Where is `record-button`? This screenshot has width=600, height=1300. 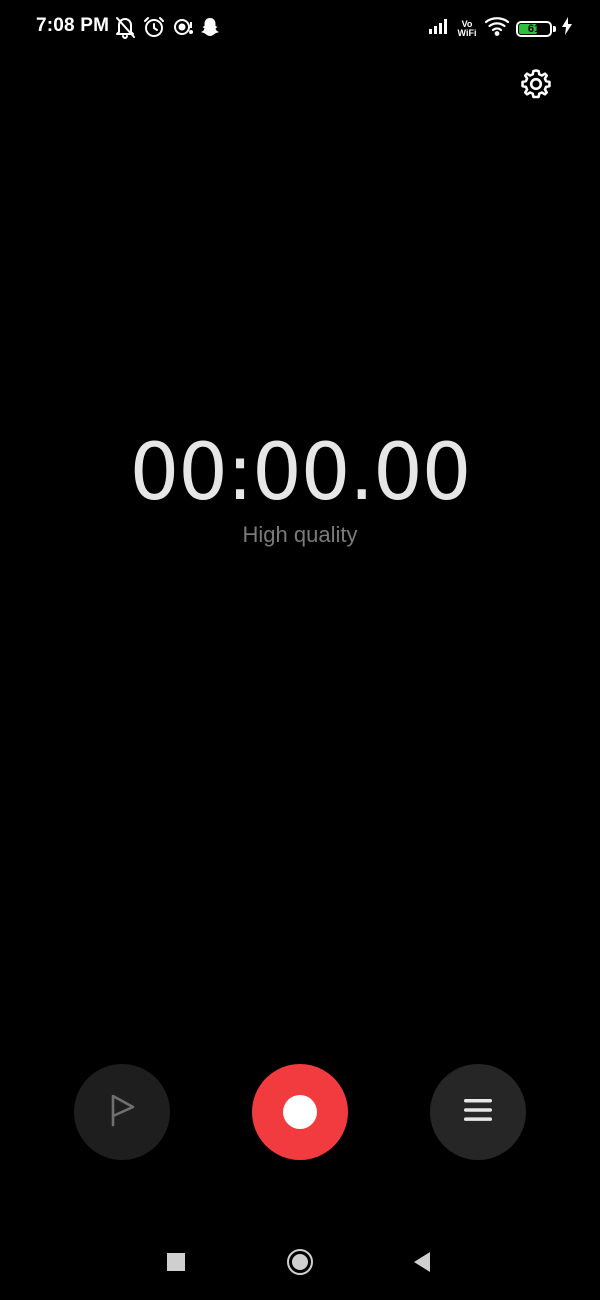
record-button is located at coordinates (300, 1112).